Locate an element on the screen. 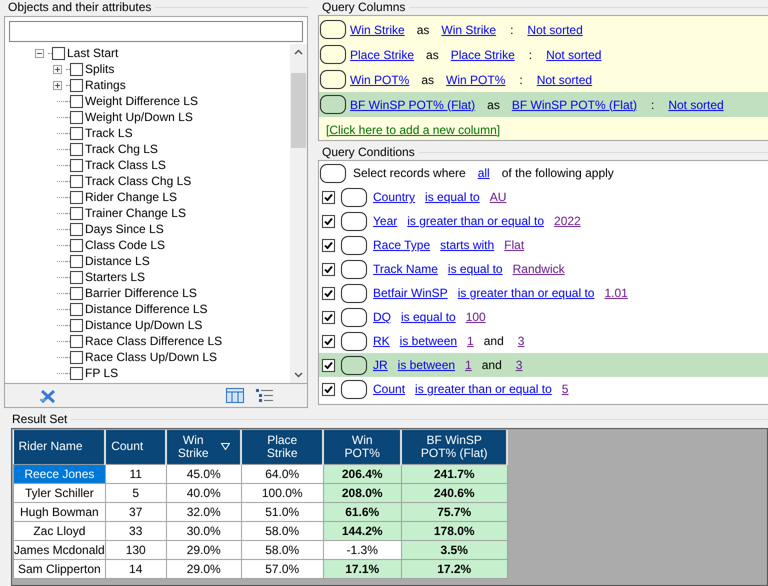 This screenshot has width=768, height=586. field-link: Betfair WinSP is located at coordinates (410, 293).